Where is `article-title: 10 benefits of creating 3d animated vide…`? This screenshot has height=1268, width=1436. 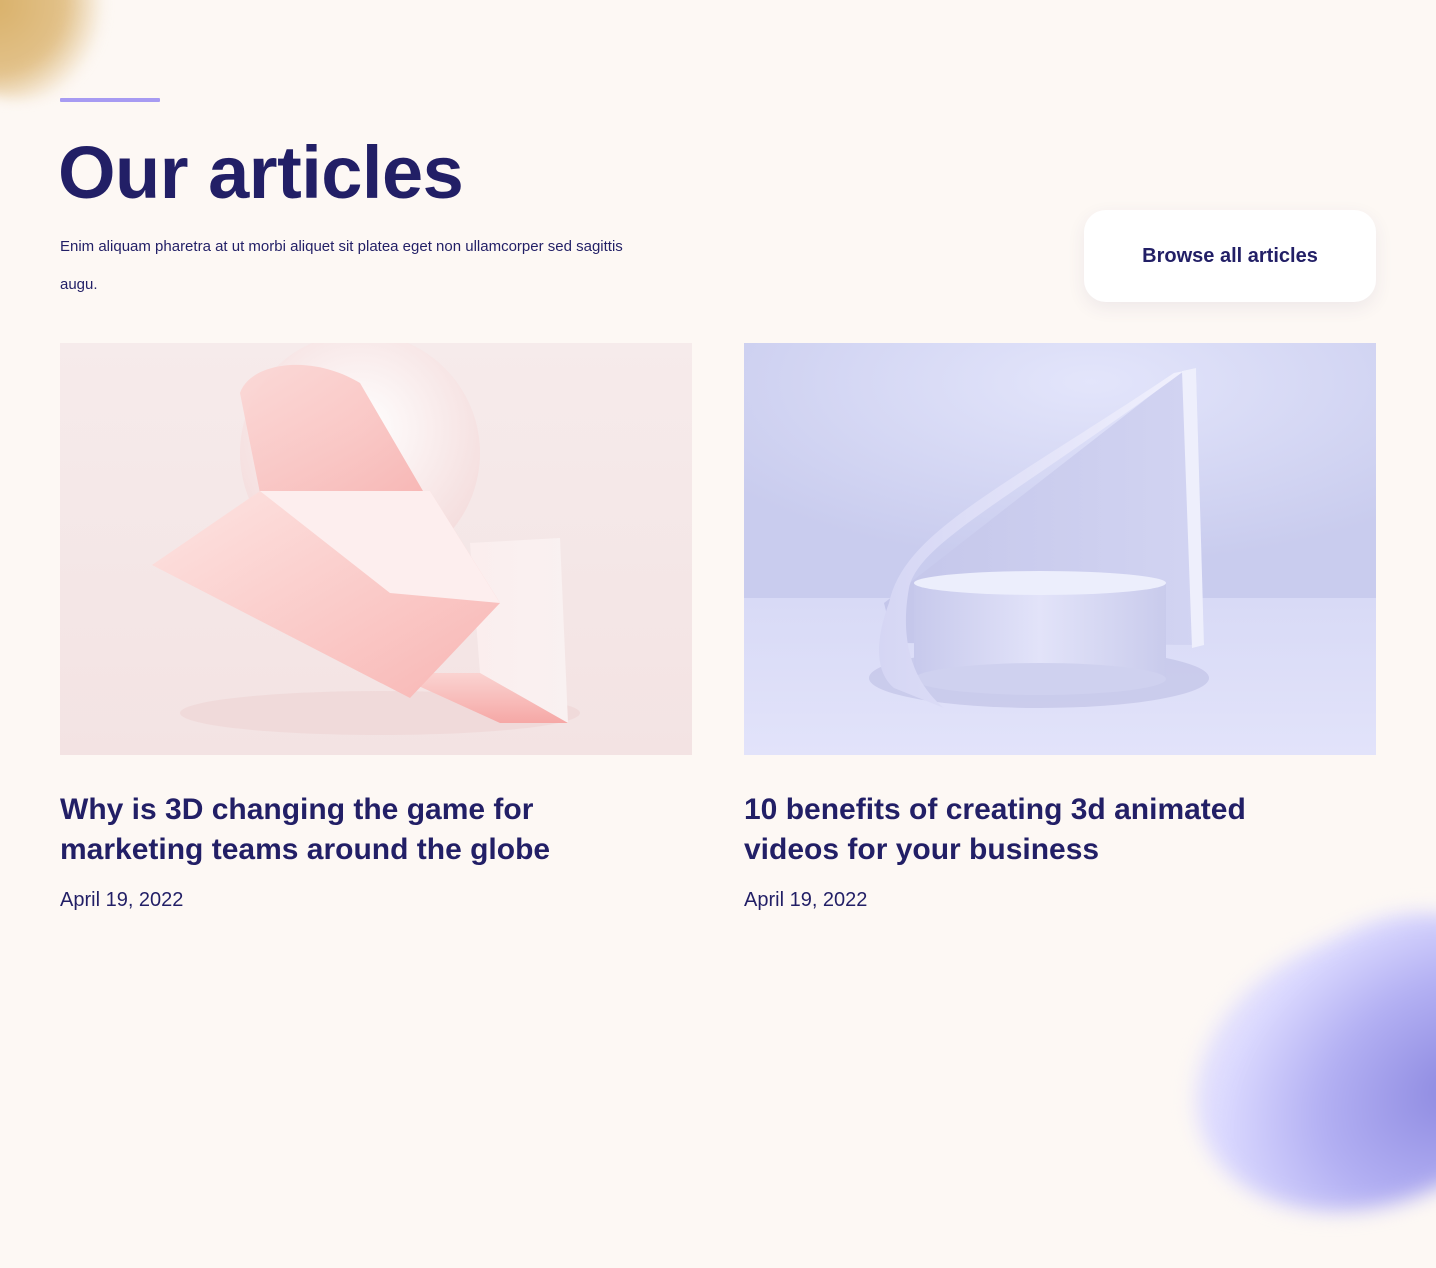 article-title: 10 benefits of creating 3d animated vide… is located at coordinates (1044, 830).